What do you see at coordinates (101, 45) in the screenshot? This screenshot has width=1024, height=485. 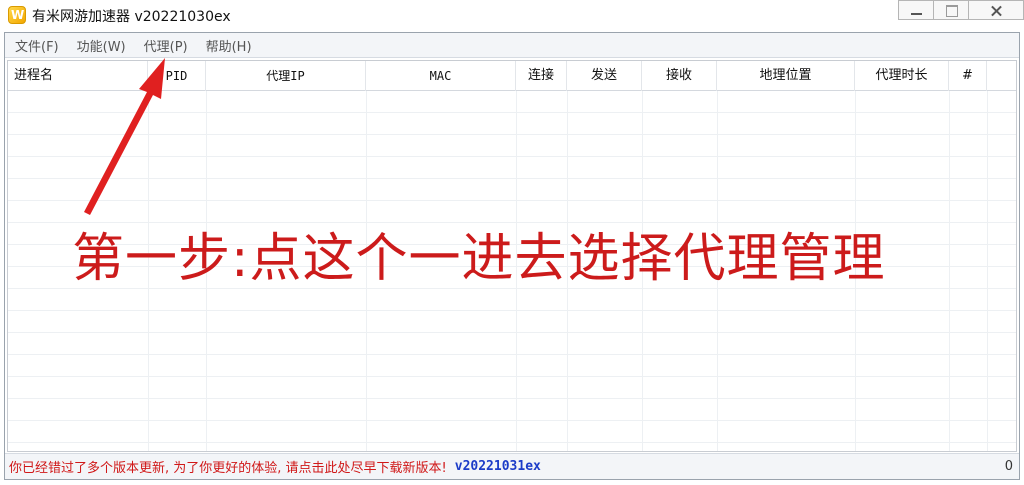 I see `menu-function: 功能(W)` at bounding box center [101, 45].